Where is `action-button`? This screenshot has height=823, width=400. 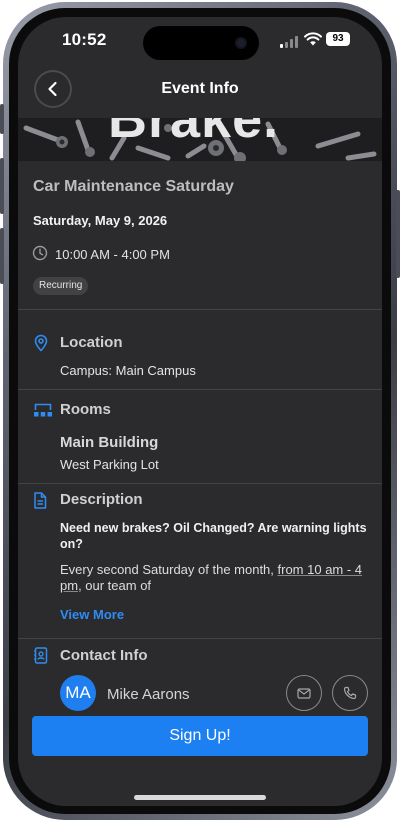
action-button is located at coordinates (2, 119).